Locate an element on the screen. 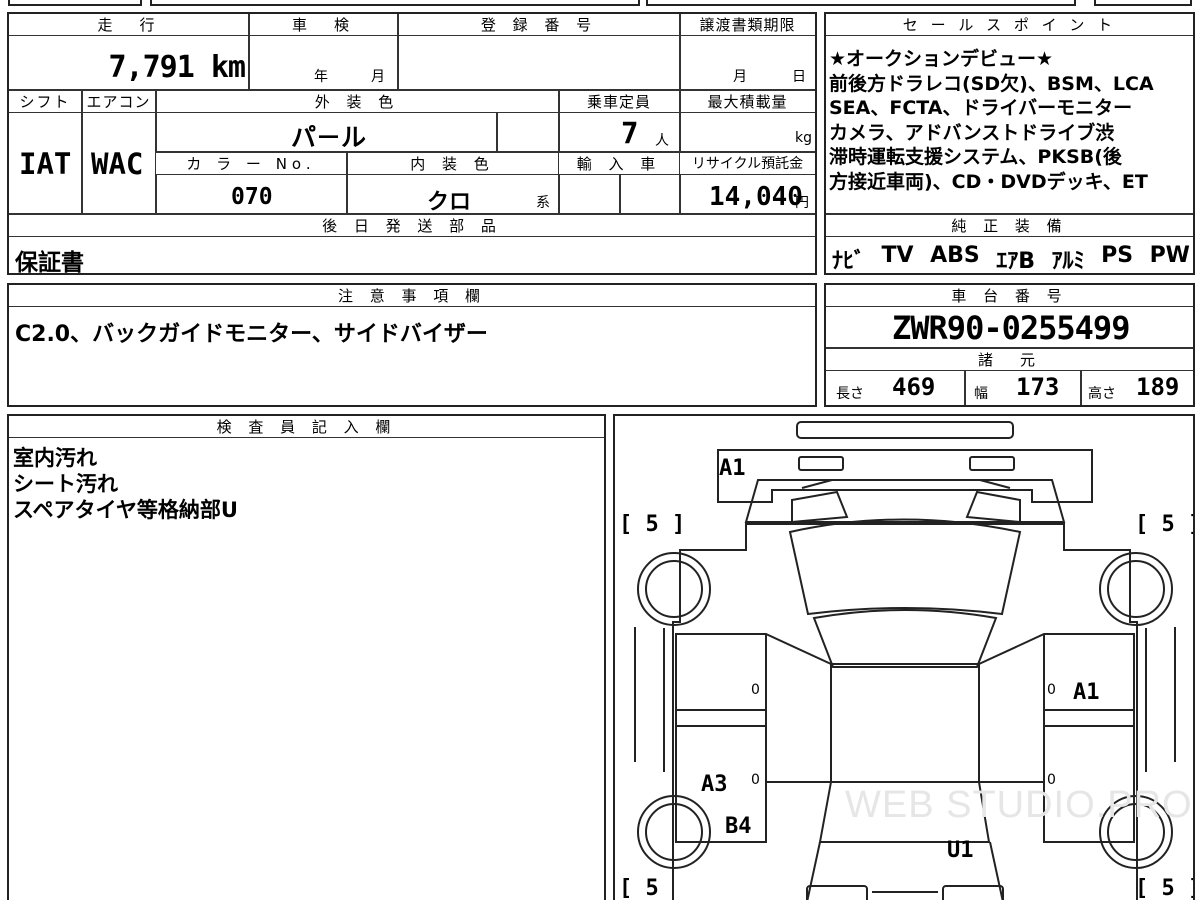 The image size is (1200, 900). interior-color-value: クロ is located at coordinates (449, 202).